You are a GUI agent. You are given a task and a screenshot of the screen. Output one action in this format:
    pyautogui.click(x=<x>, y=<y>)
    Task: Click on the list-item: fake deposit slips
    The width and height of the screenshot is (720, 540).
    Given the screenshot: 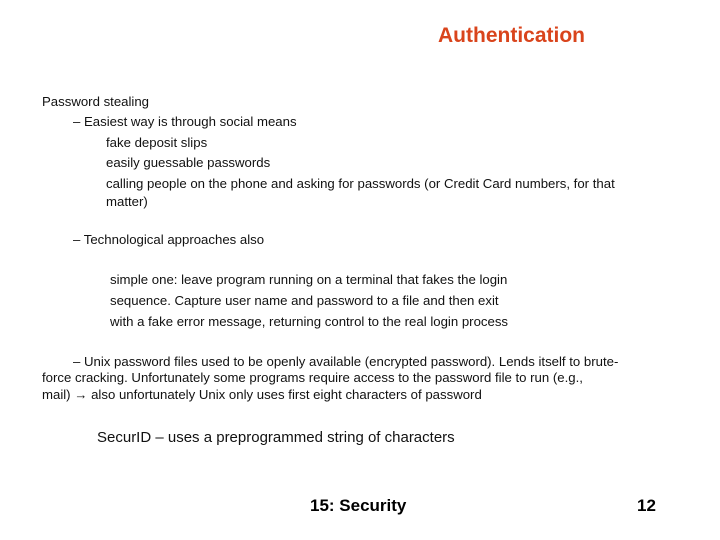 What is the action you would take?
    pyautogui.click(x=157, y=142)
    